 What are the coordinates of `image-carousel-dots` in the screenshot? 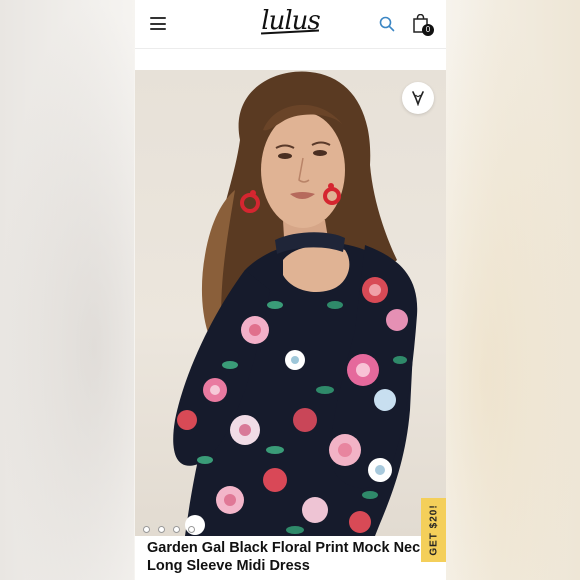 It's located at (173, 528).